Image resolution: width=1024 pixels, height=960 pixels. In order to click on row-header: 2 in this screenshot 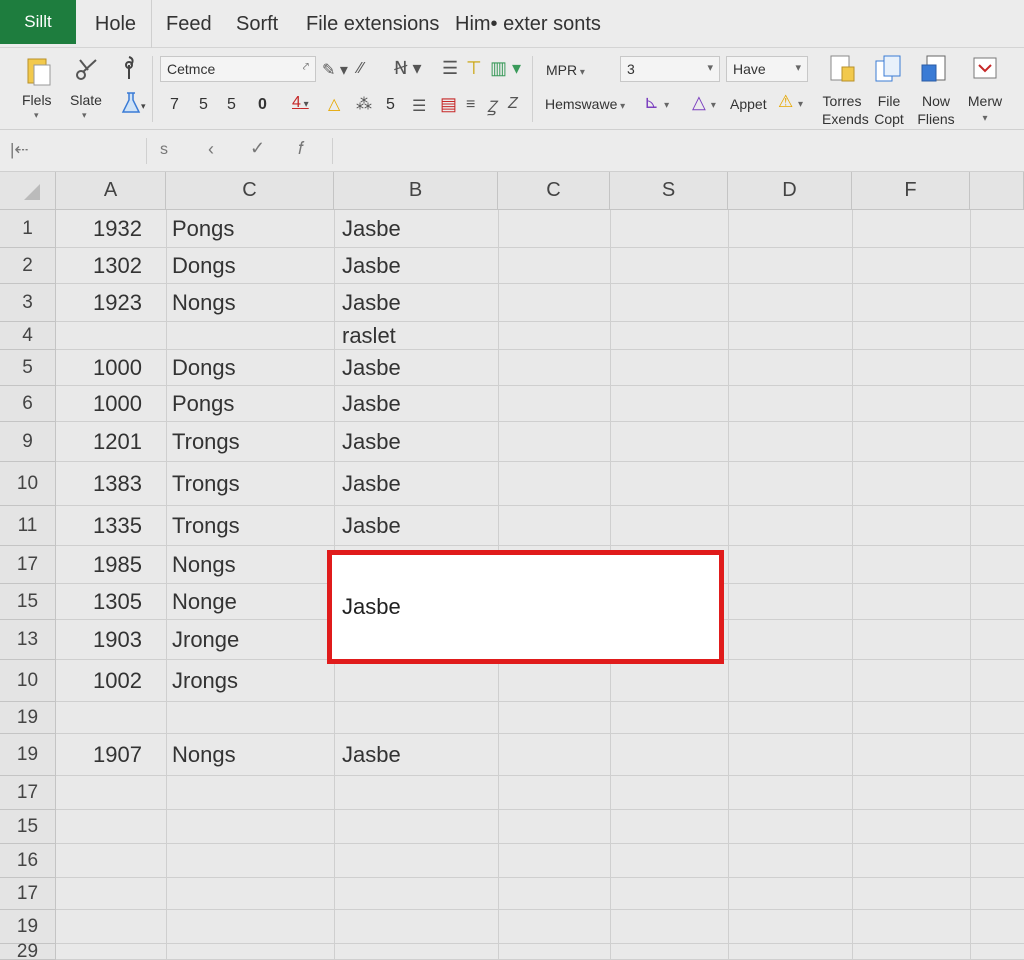, I will do `click(28, 266)`.